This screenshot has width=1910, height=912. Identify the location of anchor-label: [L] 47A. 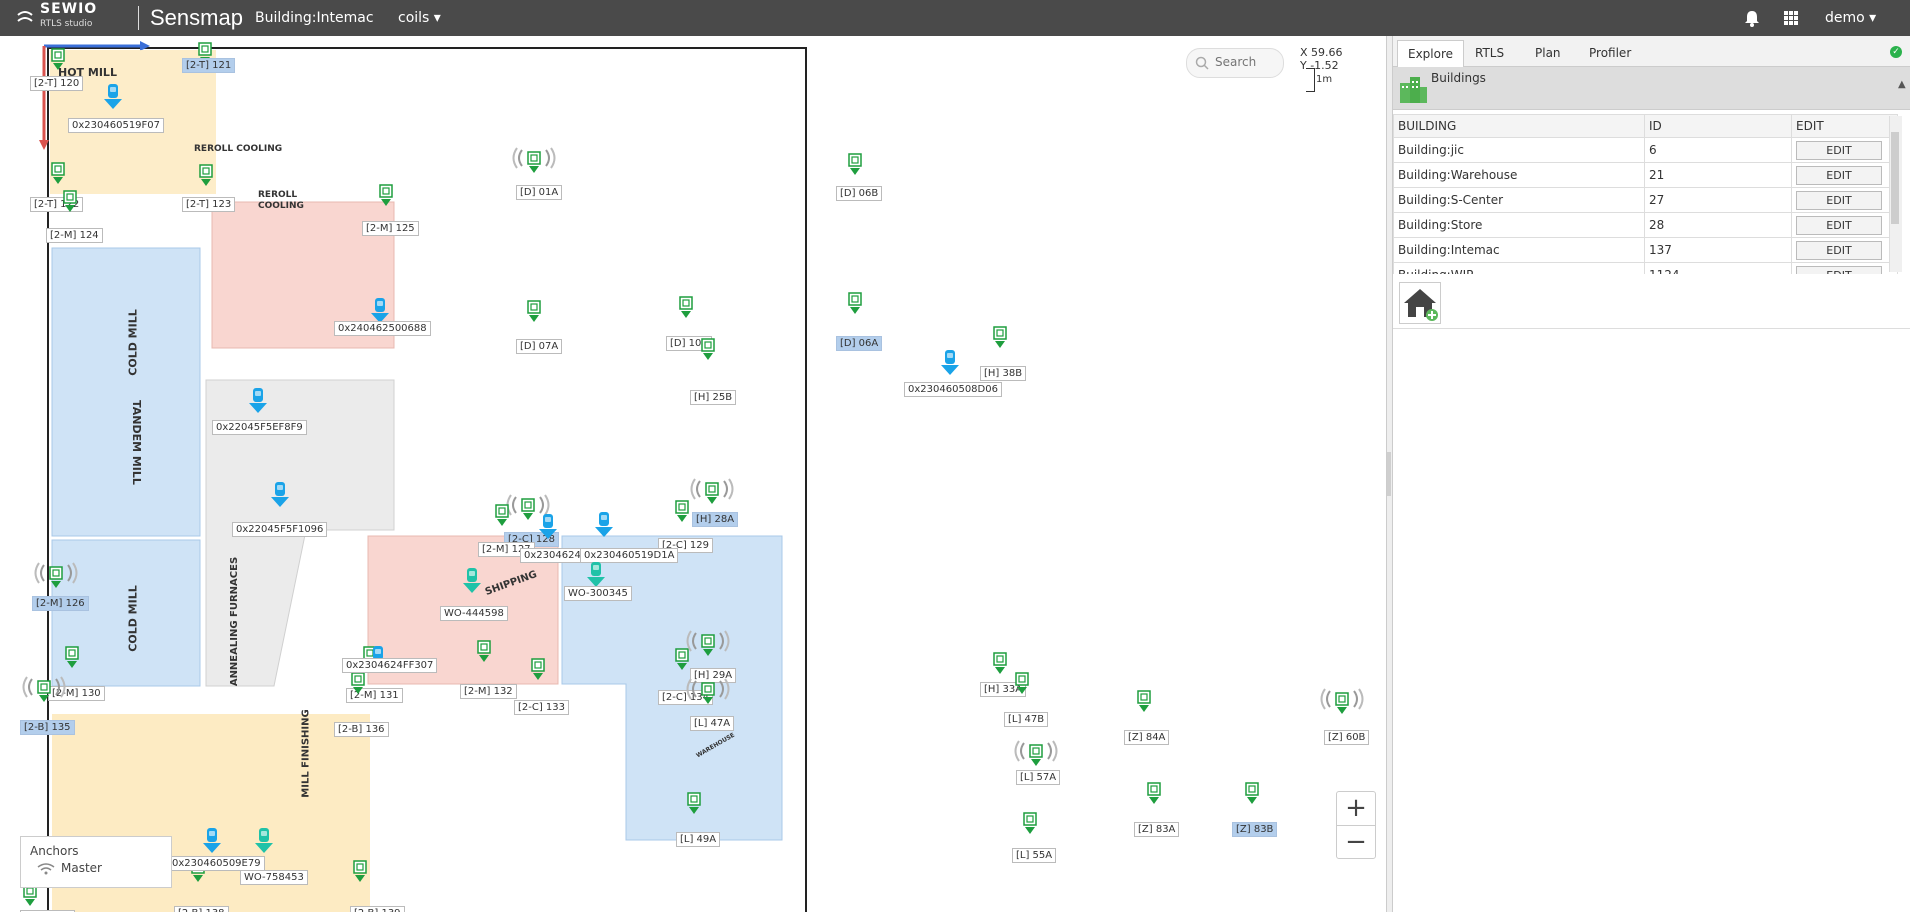
(712, 723).